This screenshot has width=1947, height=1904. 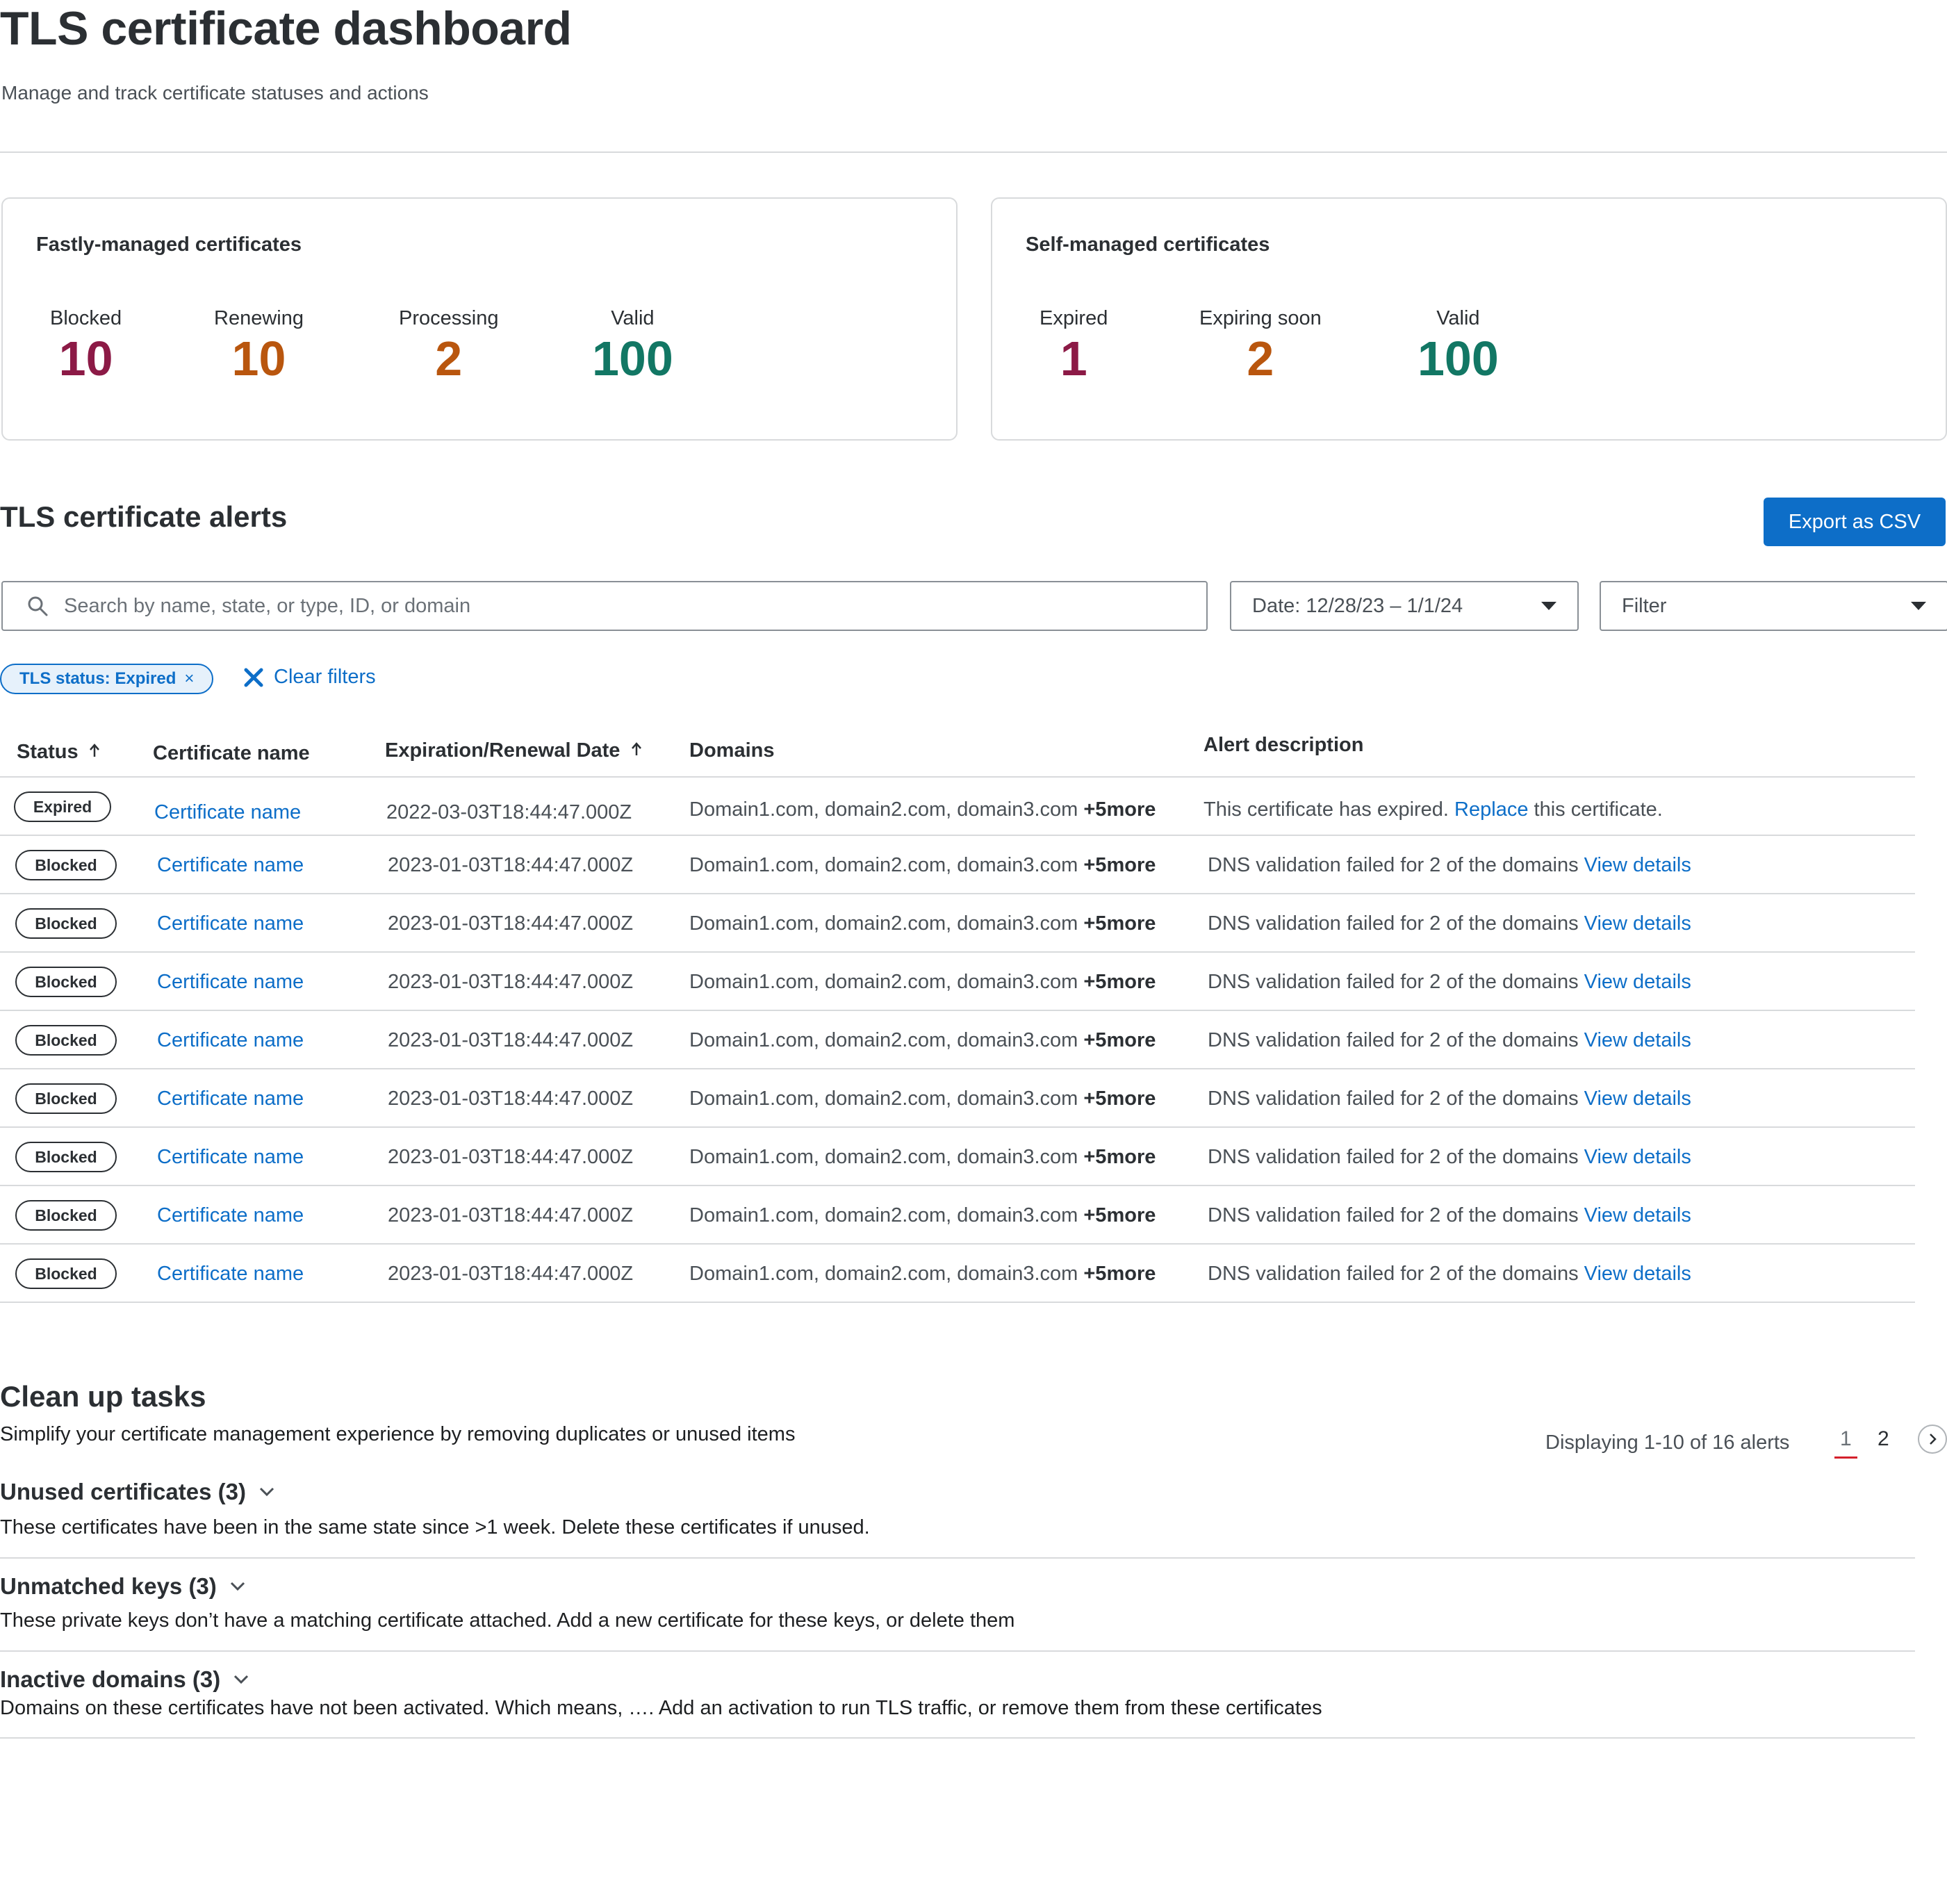 I want to click on page-title: TLS certificate dashboard, so click(x=286, y=28).